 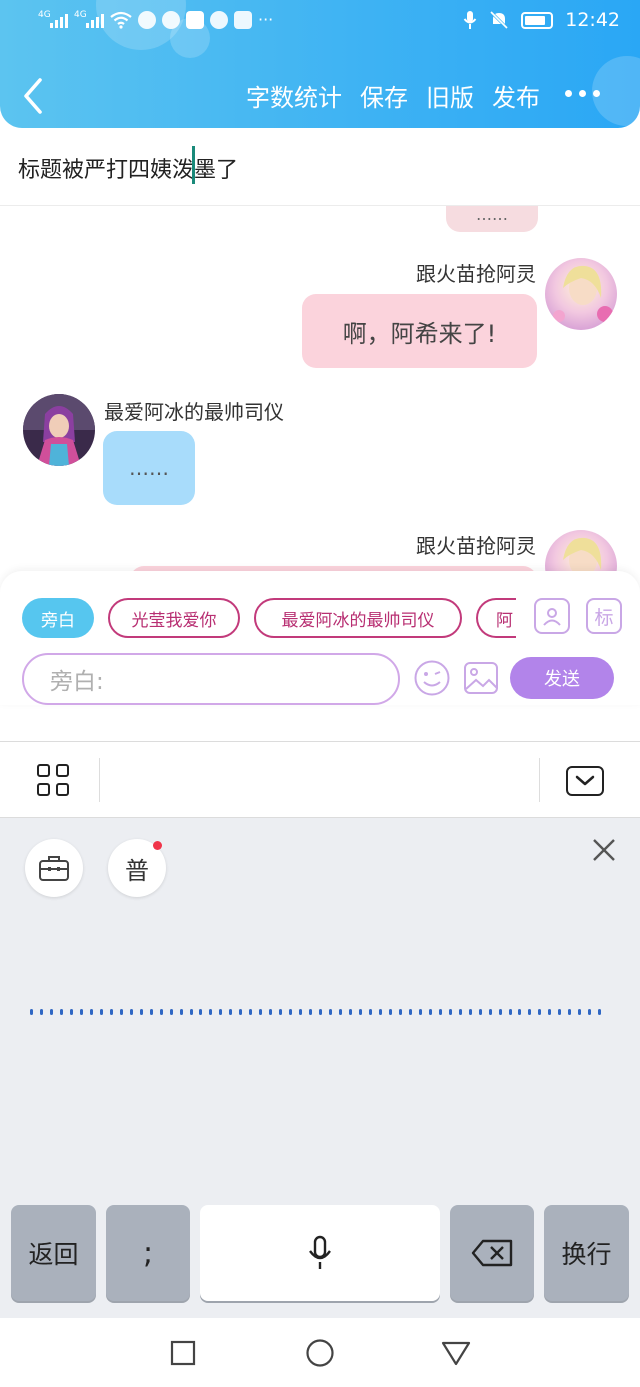 I want to click on status-left: 4G 4G ···, so click(x=155, y=20).